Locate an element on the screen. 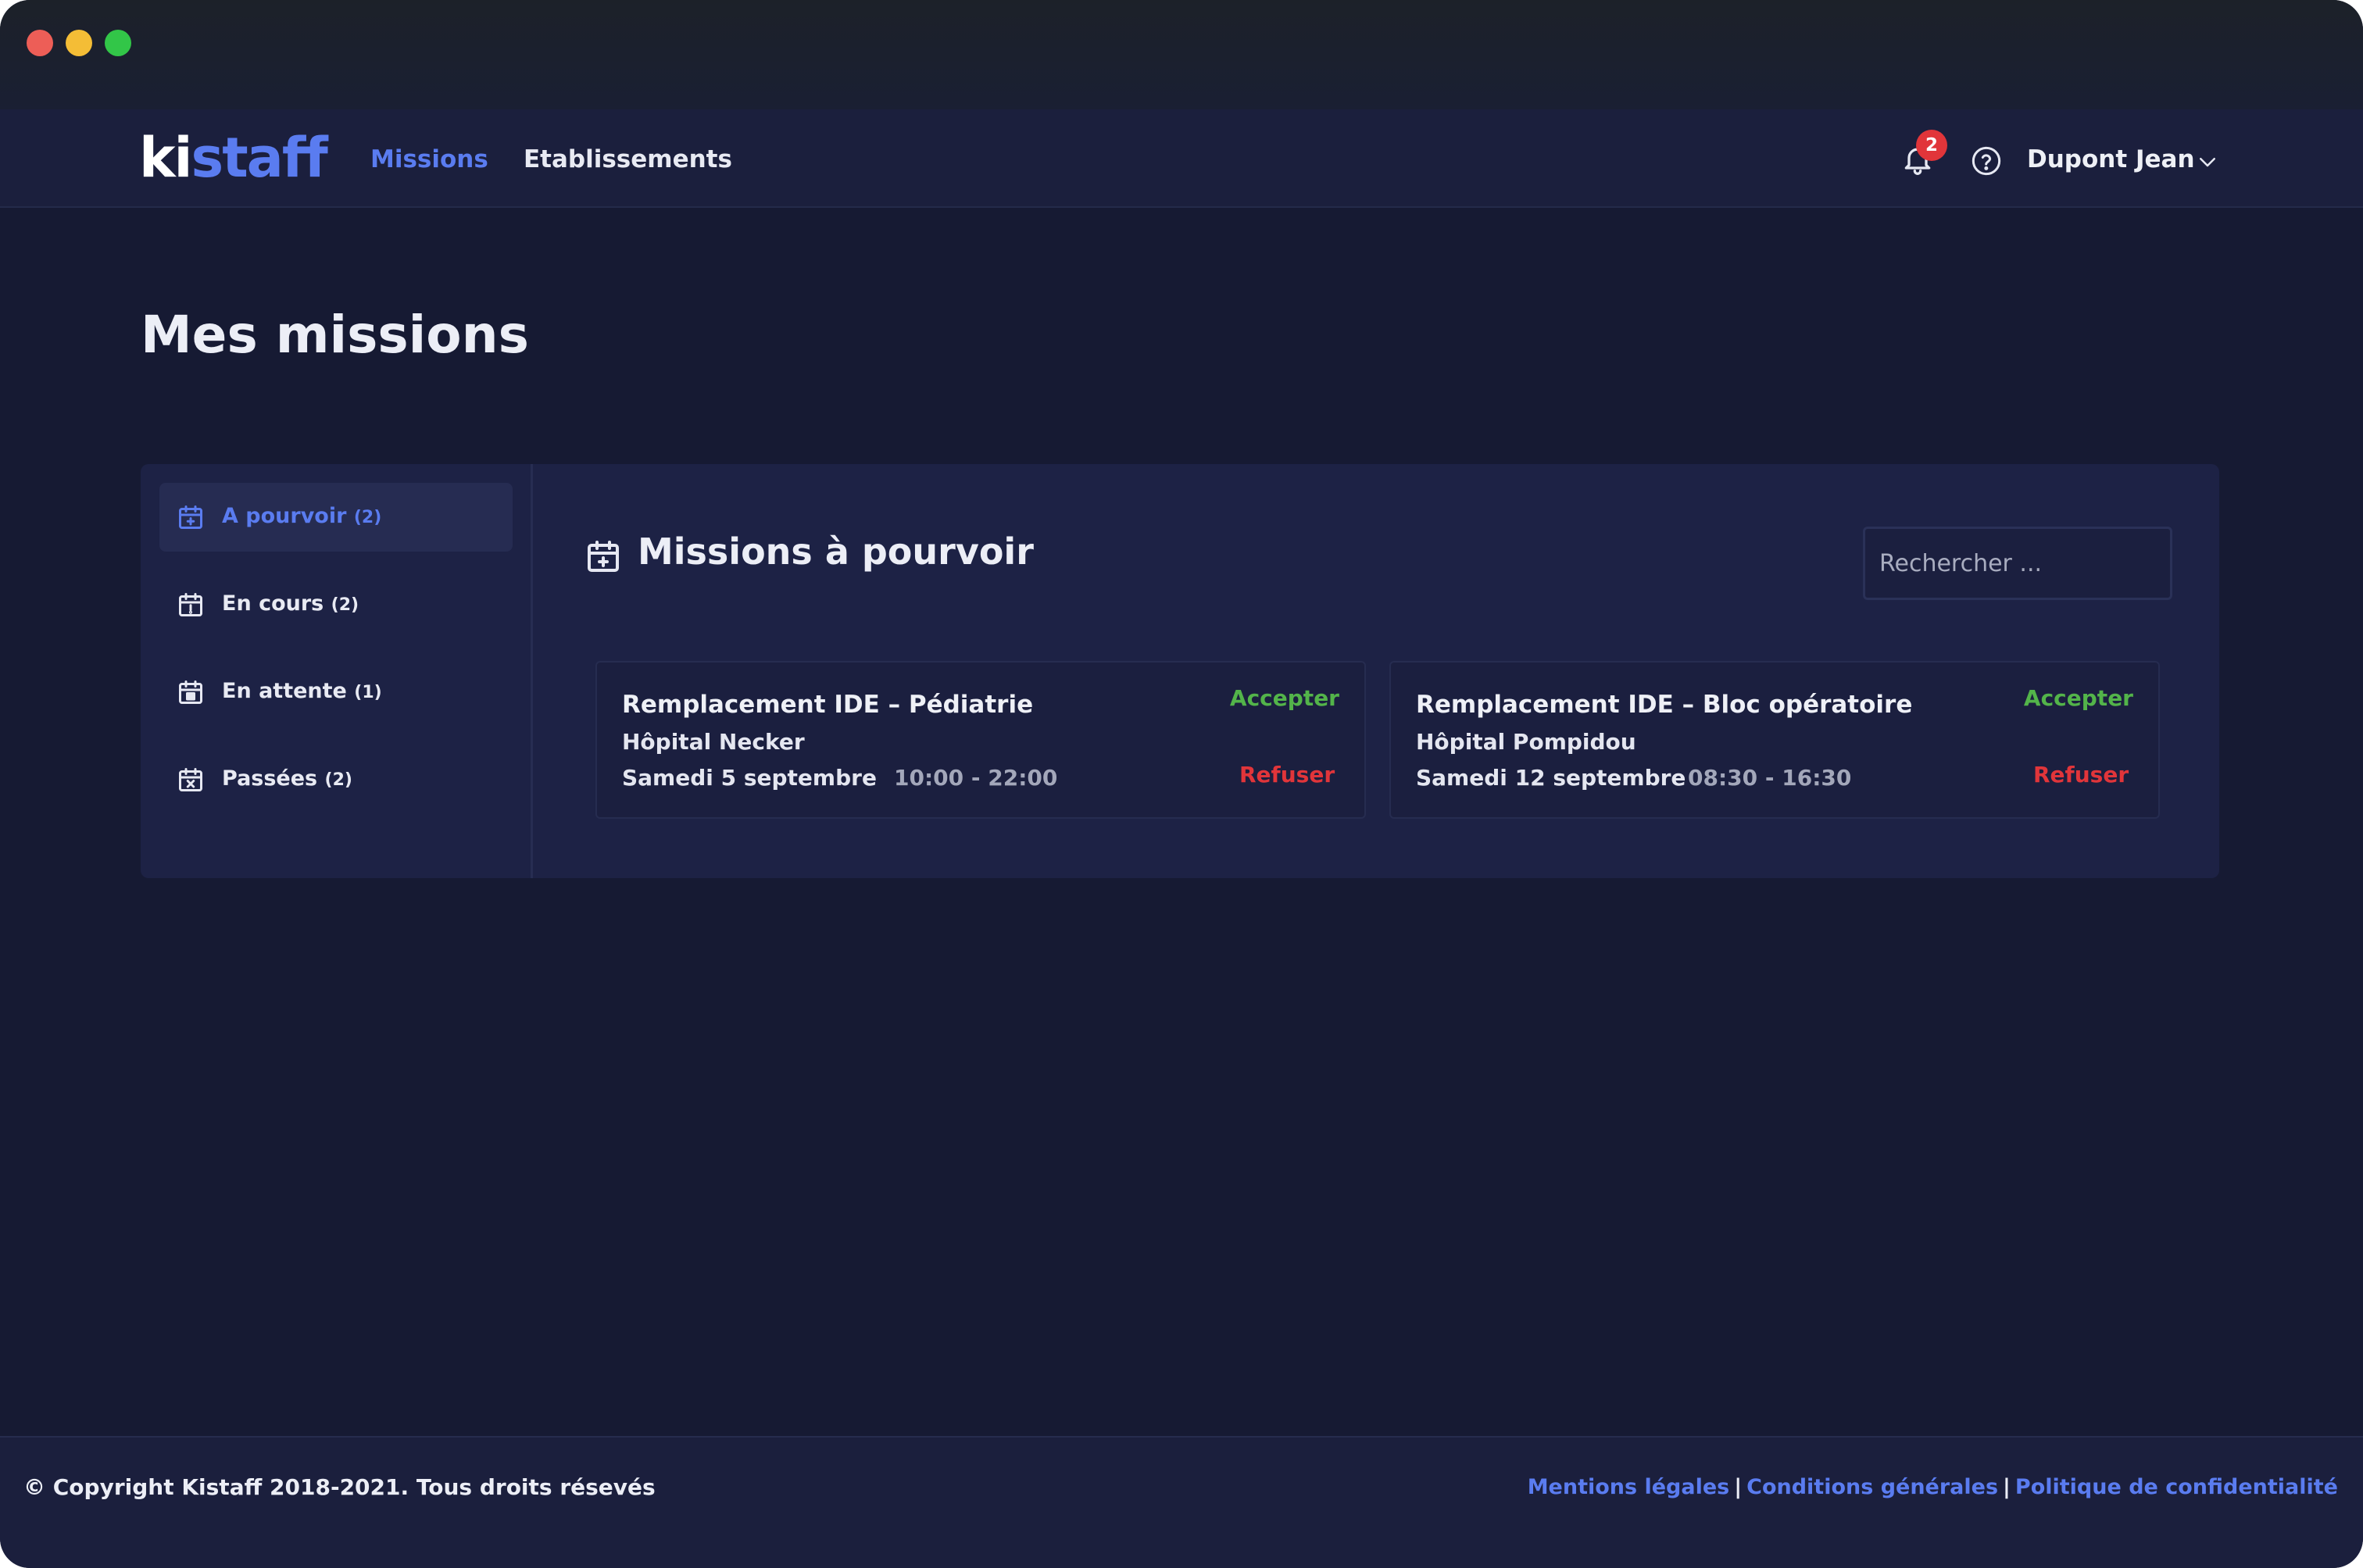 The width and height of the screenshot is (2363, 1568). calendar-alert-icon is located at coordinates (190, 604).